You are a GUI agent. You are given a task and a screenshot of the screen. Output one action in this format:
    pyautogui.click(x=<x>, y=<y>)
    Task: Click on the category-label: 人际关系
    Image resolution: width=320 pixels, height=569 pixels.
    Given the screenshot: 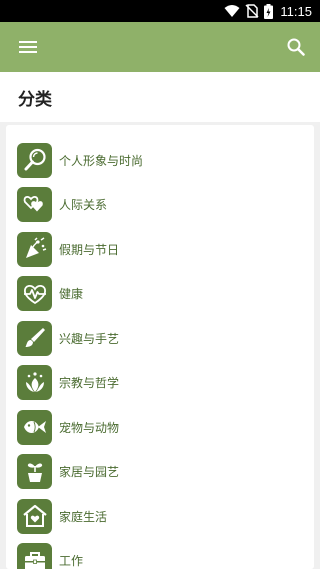 What is the action you would take?
    pyautogui.click(x=83, y=205)
    